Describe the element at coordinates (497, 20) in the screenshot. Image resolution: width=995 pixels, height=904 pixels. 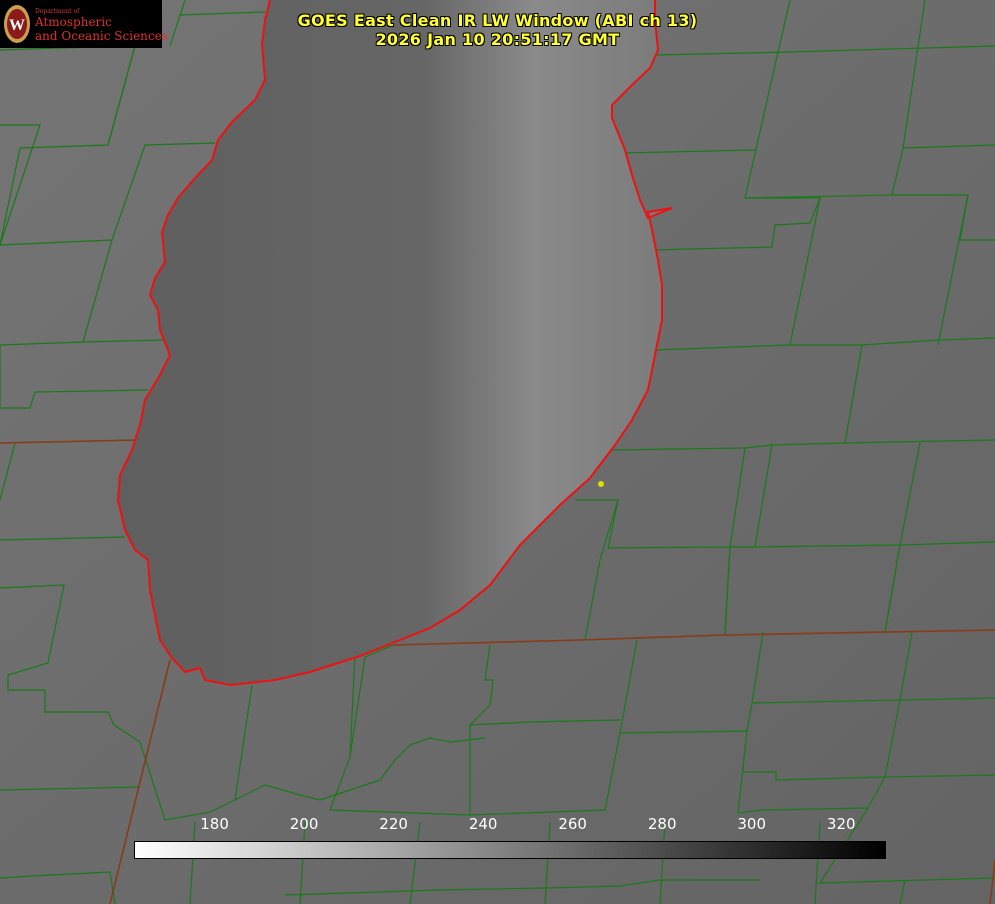
I see `image-title: GOES East Clean IR LW Window (ABI ch 13)` at that location.